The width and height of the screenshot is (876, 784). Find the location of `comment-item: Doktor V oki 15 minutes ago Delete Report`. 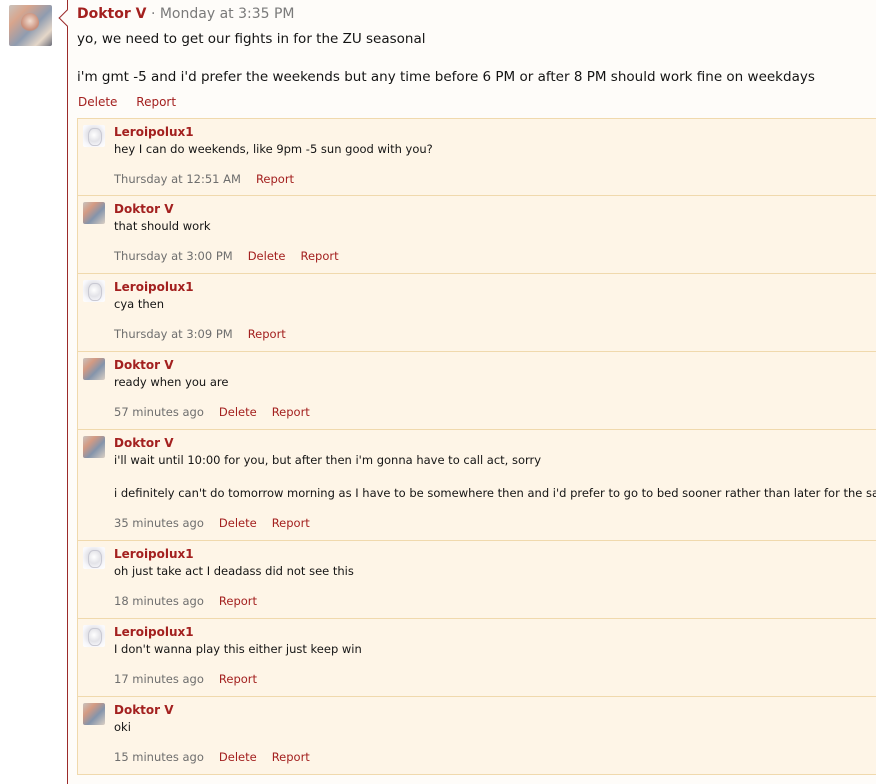

comment-item: Doktor V oki 15 minutes ago Delete Report is located at coordinates (476, 736).